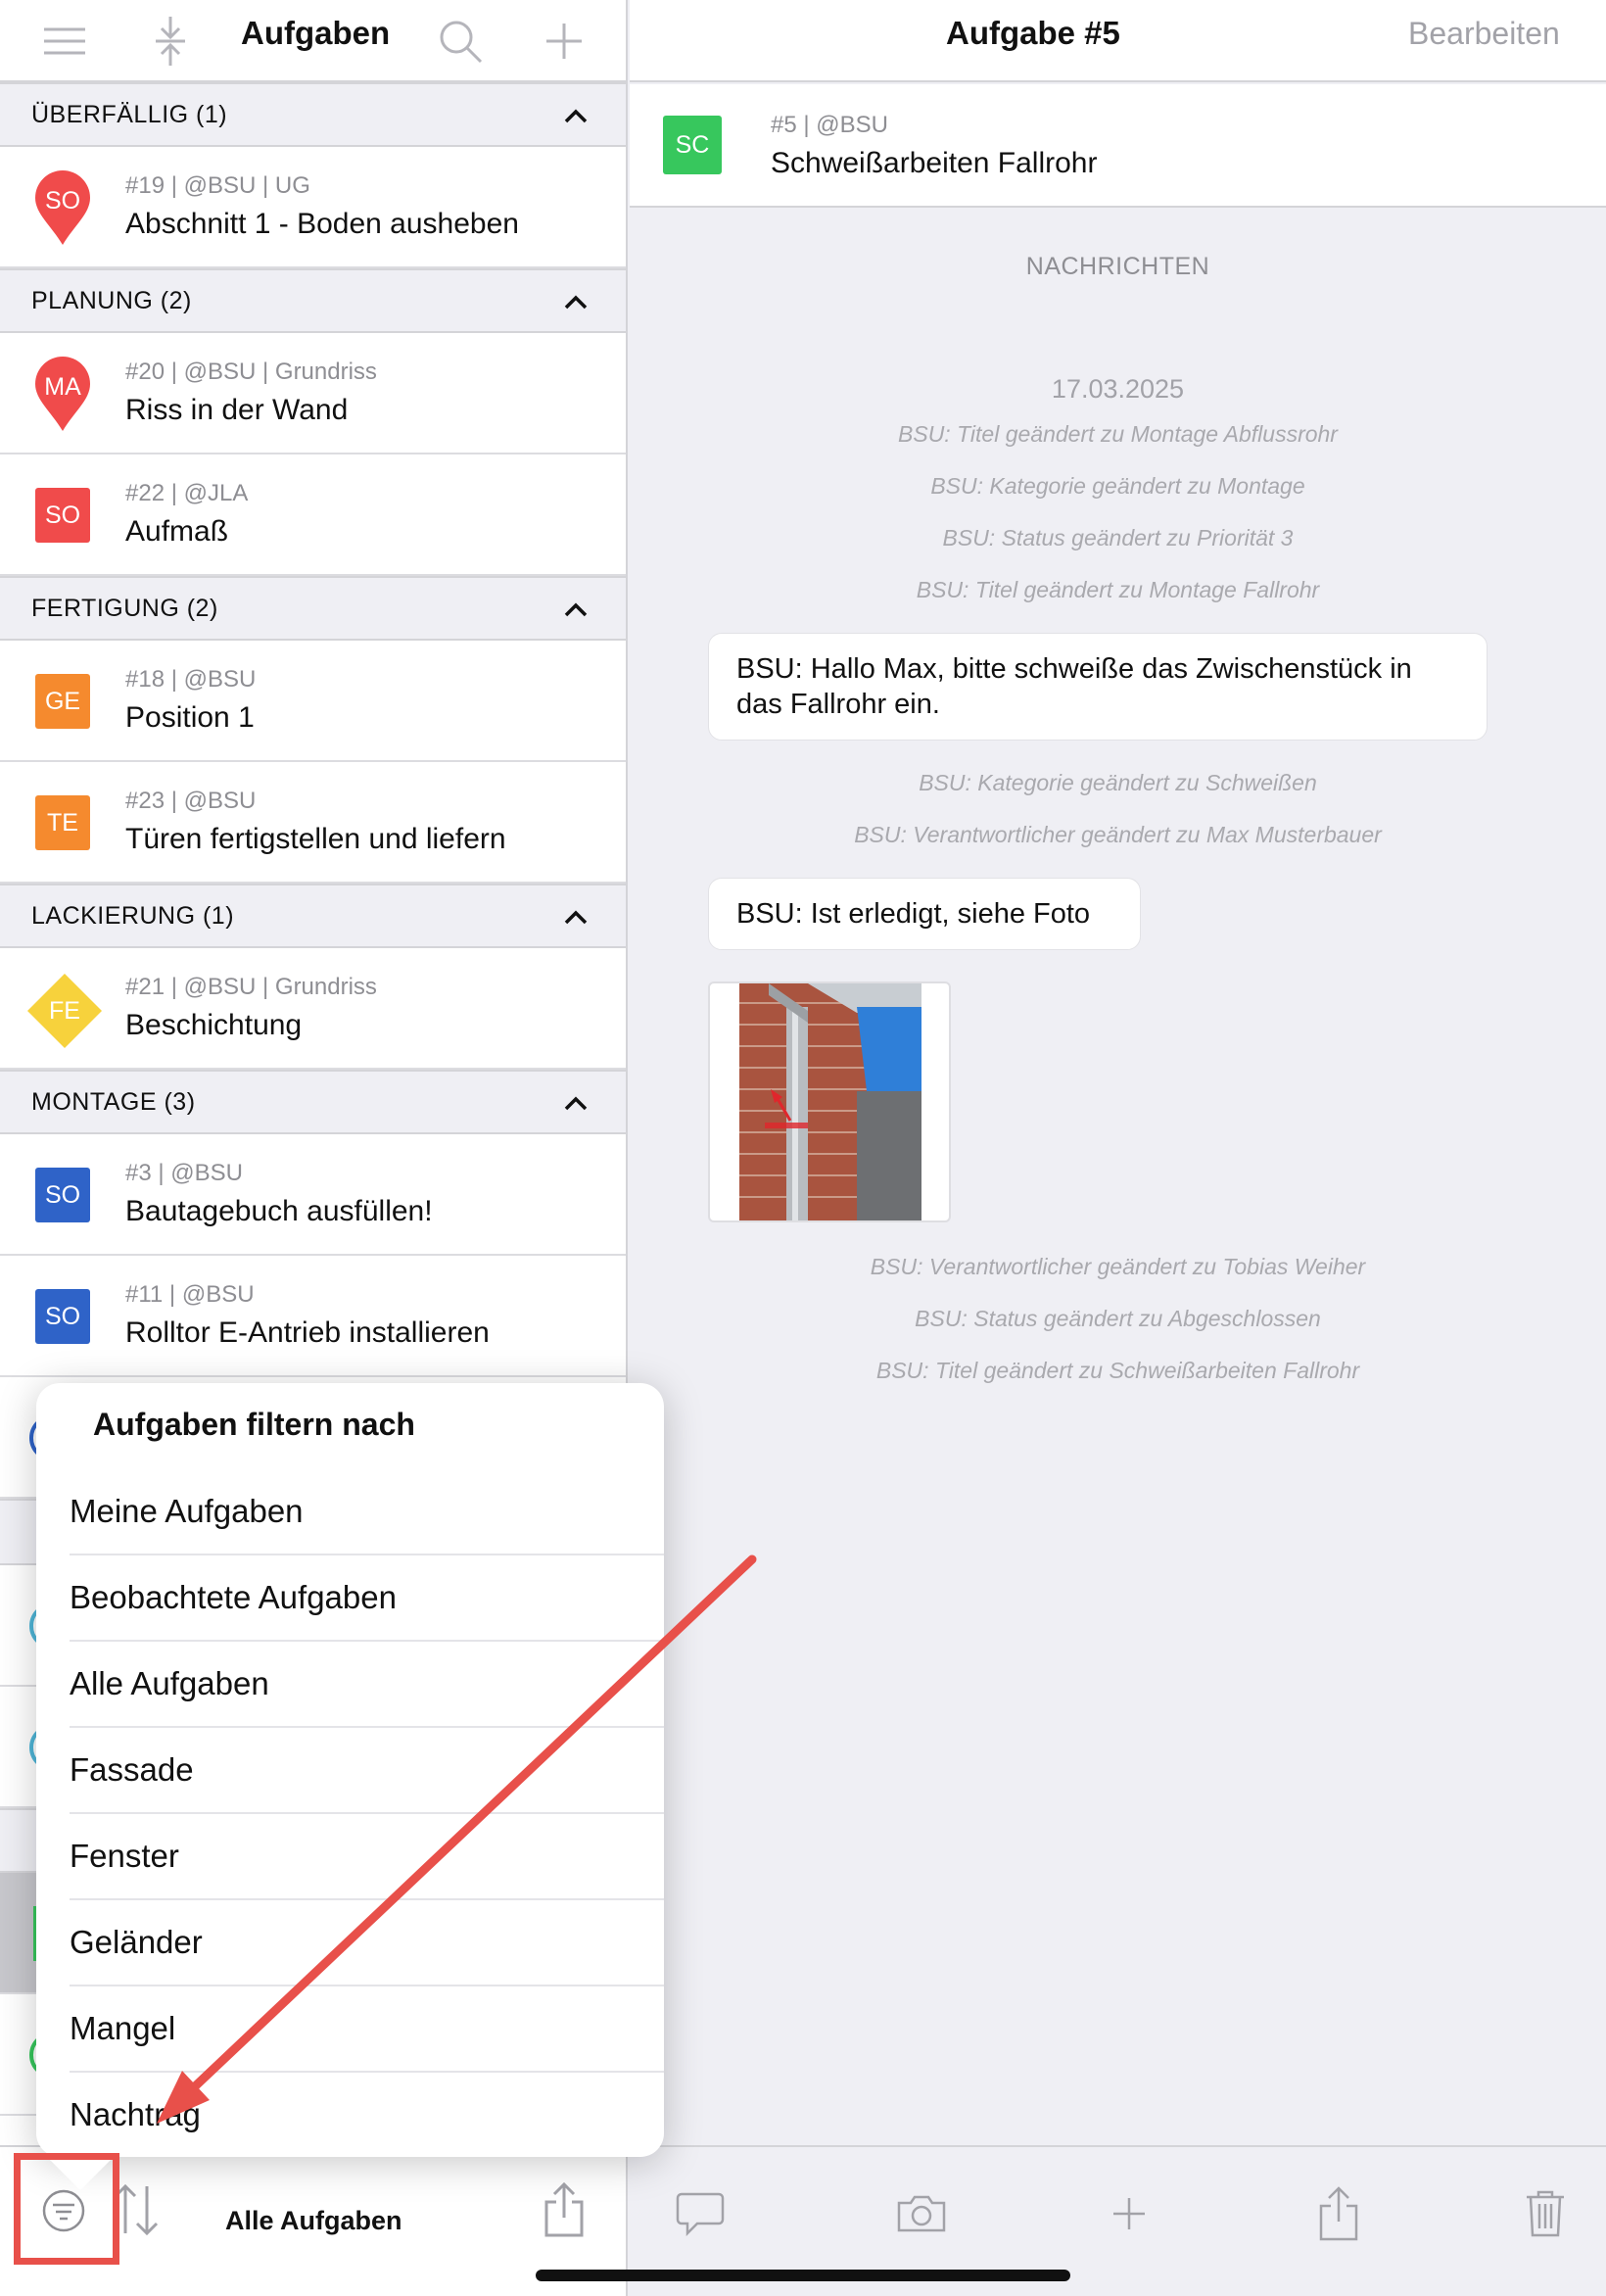 The width and height of the screenshot is (1606, 2296). I want to click on log-entry: BSU: Titel geändert zu Montage Fallrohr, so click(1118, 590).